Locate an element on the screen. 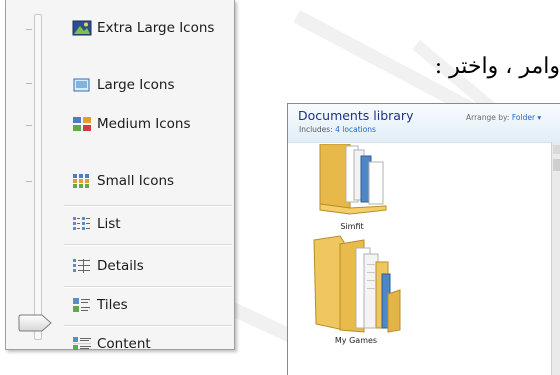 The height and width of the screenshot is (375, 560). details-icon is located at coordinates (81, 266).